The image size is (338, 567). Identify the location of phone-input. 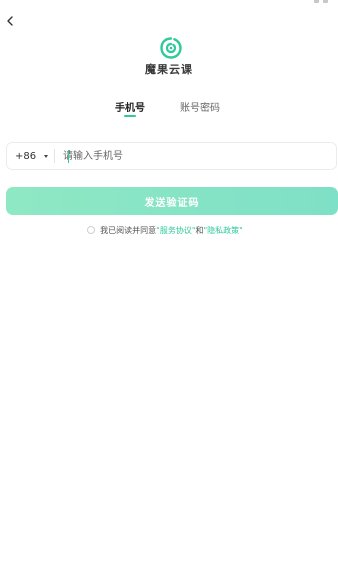
(195, 156).